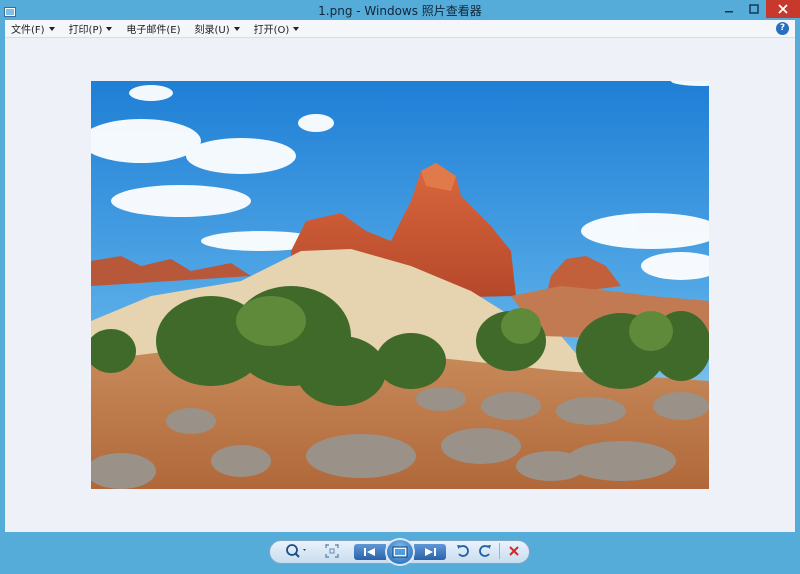 Image resolution: width=800 pixels, height=574 pixels. What do you see at coordinates (729, 12) in the screenshot?
I see `minimize-icon` at bounding box center [729, 12].